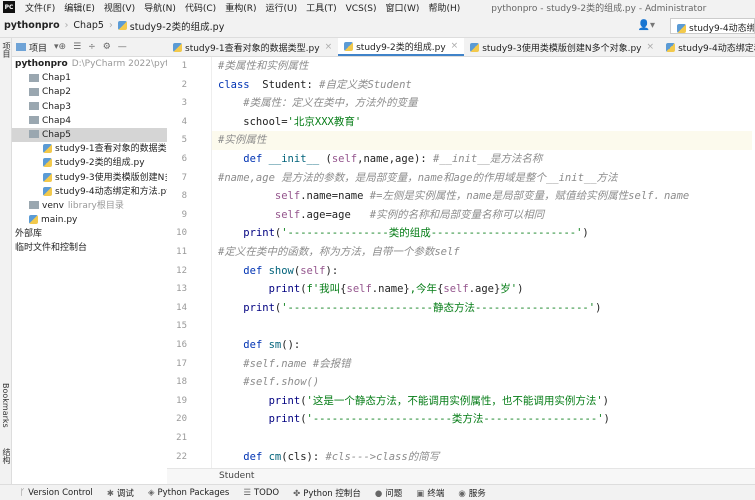  I want to click on editor-tab: study9-4动态绑定和方法.py×, so click(707, 47).